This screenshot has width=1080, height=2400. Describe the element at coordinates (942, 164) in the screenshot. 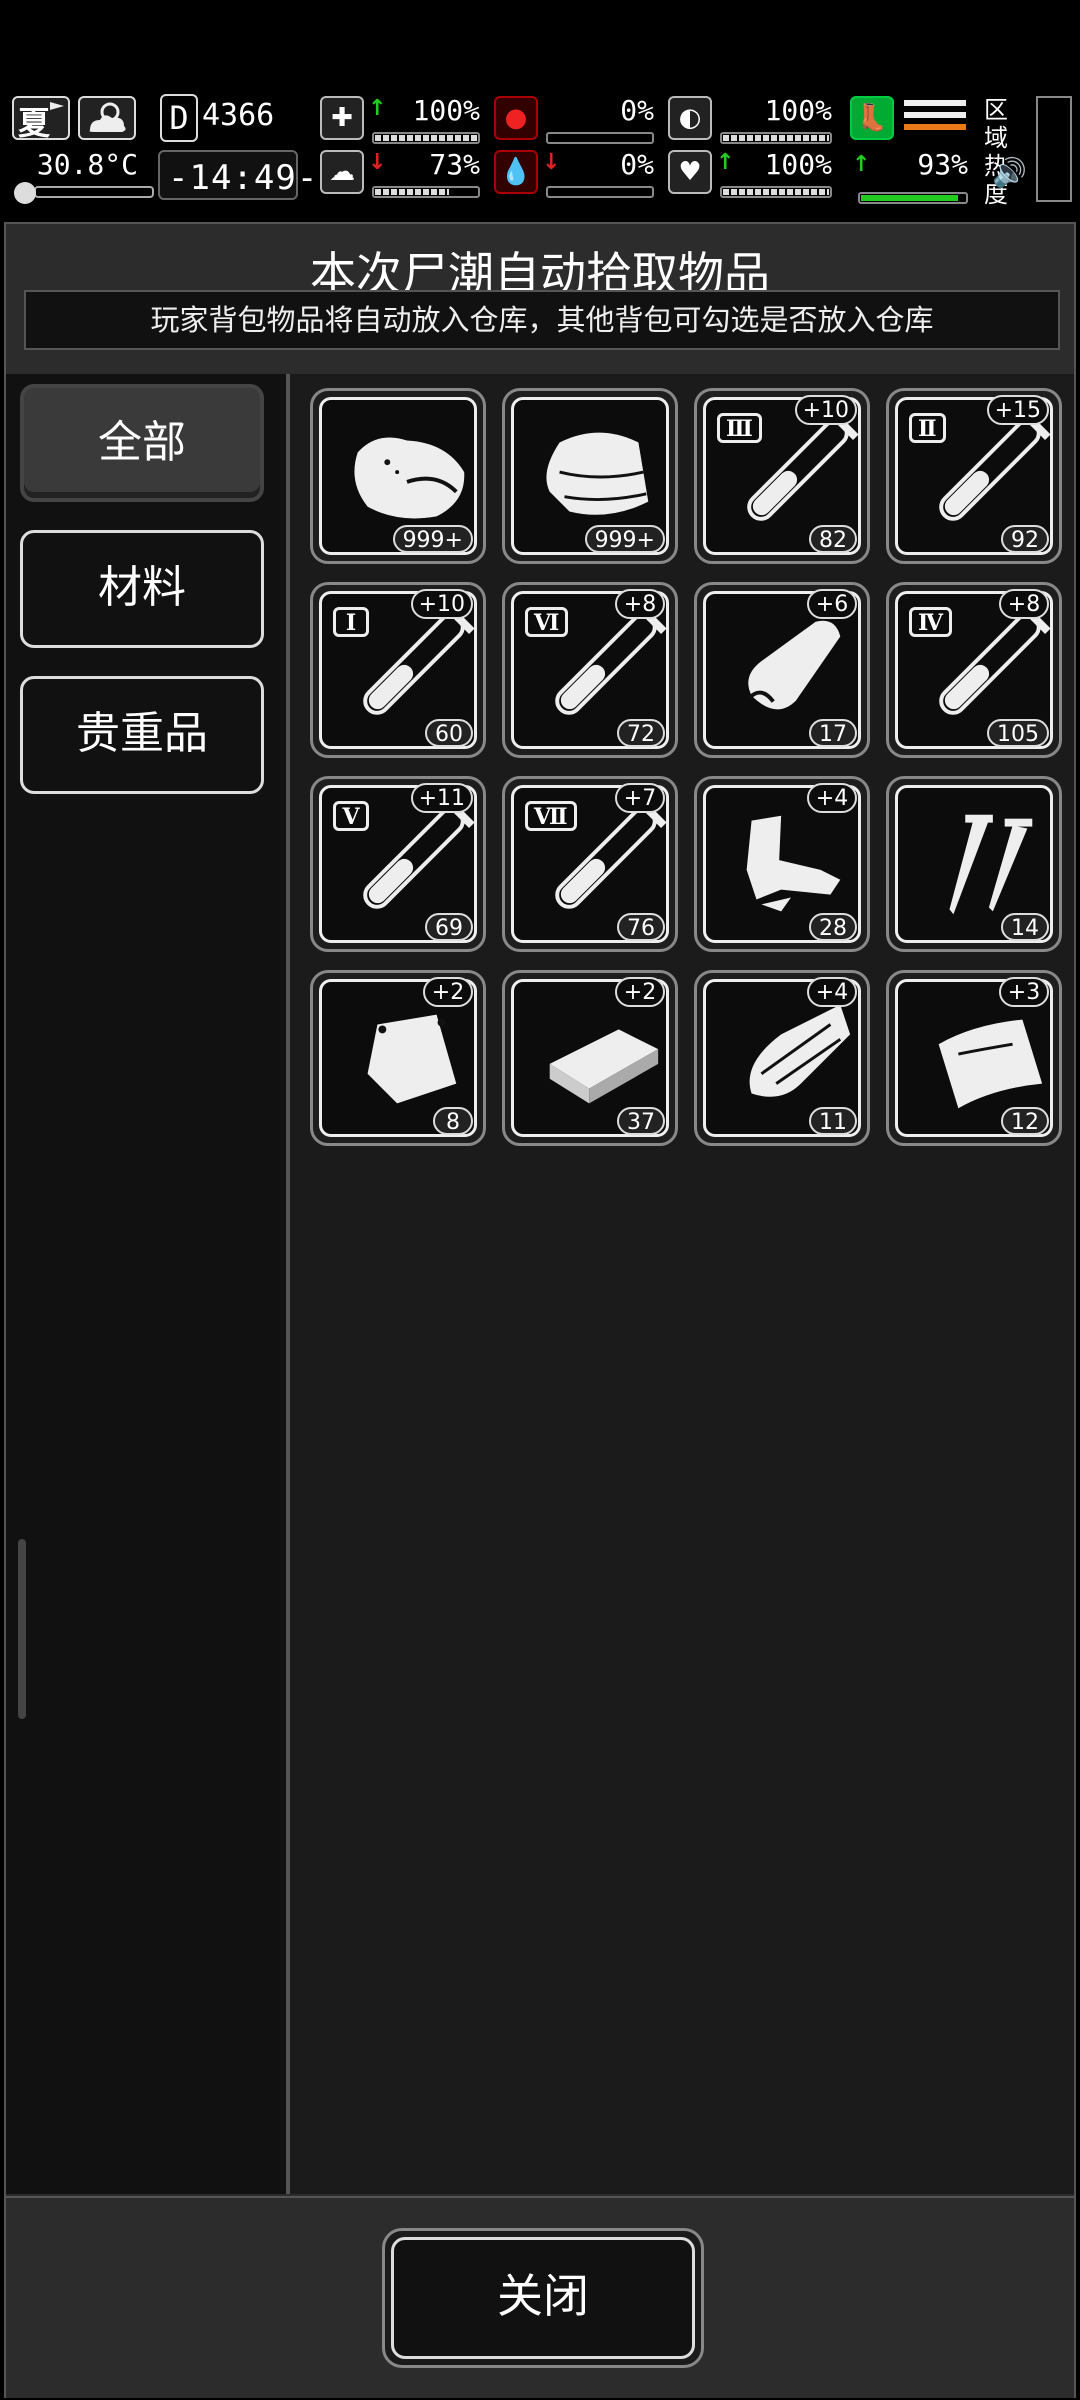

I see `stamina-value: 93%` at that location.